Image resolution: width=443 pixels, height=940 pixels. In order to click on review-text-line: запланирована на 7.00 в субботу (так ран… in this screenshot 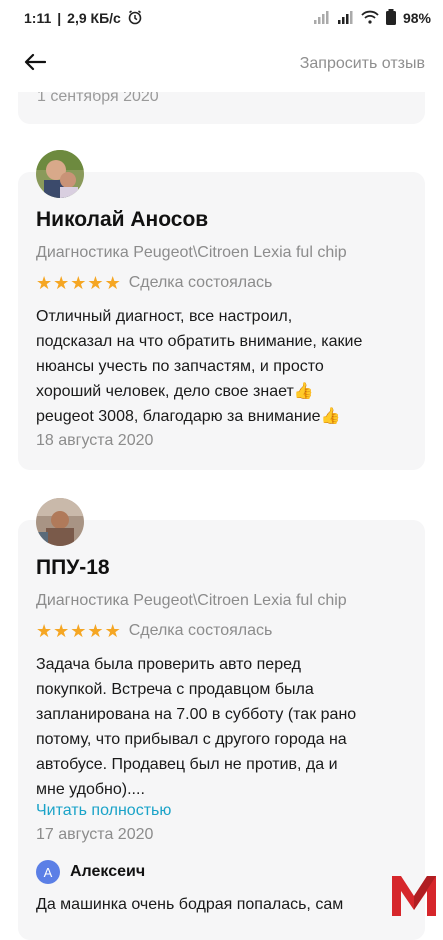, I will do `click(196, 714)`.